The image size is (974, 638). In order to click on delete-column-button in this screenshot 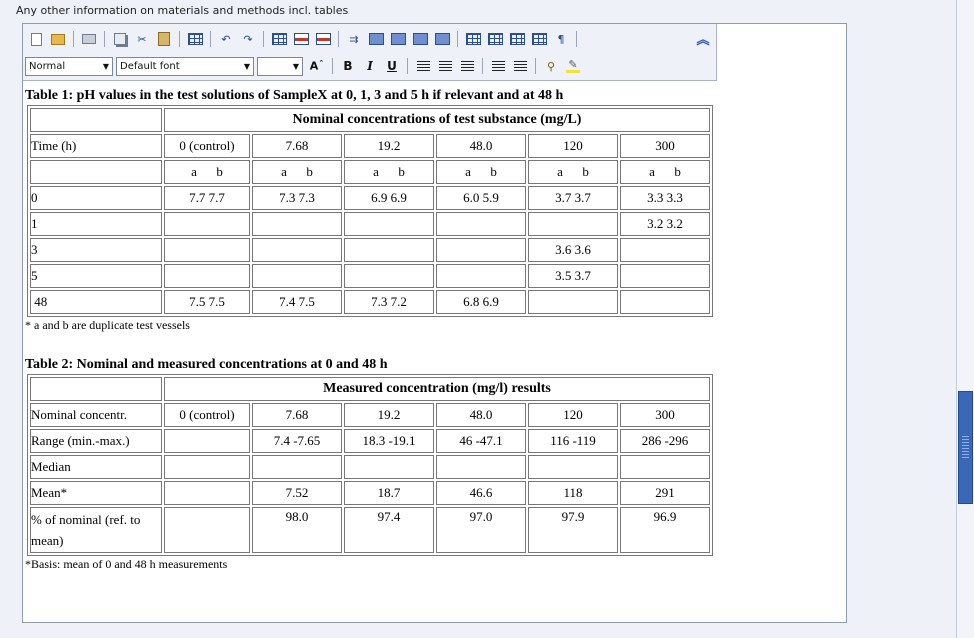, I will do `click(323, 39)`.